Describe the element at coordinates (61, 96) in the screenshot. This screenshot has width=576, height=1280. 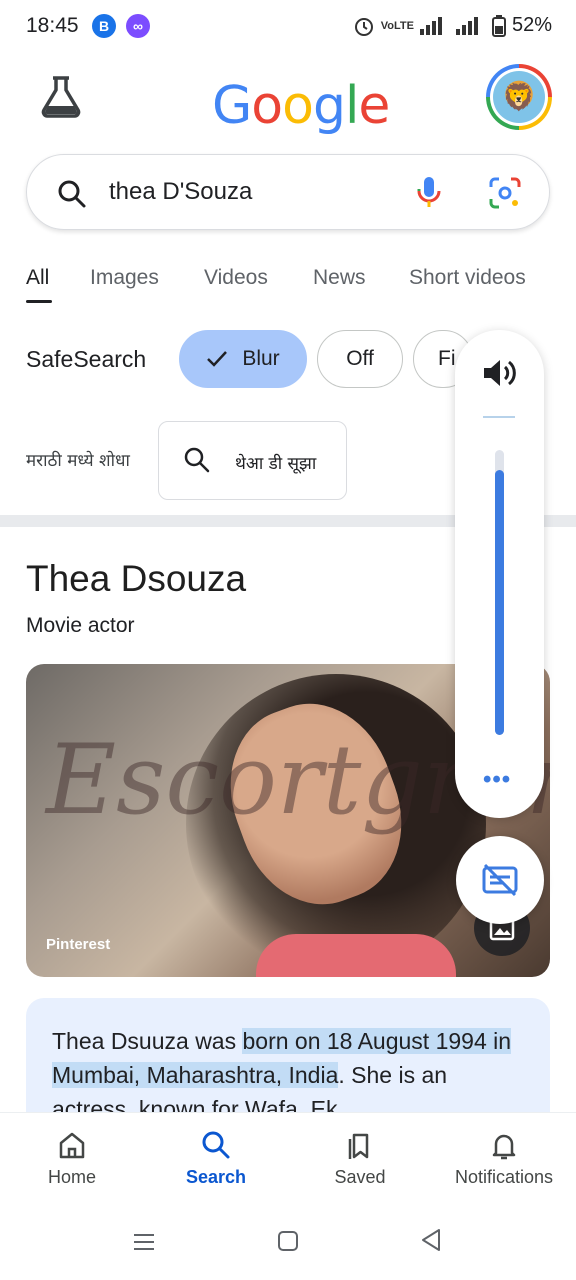
I see `flask-icon` at that location.